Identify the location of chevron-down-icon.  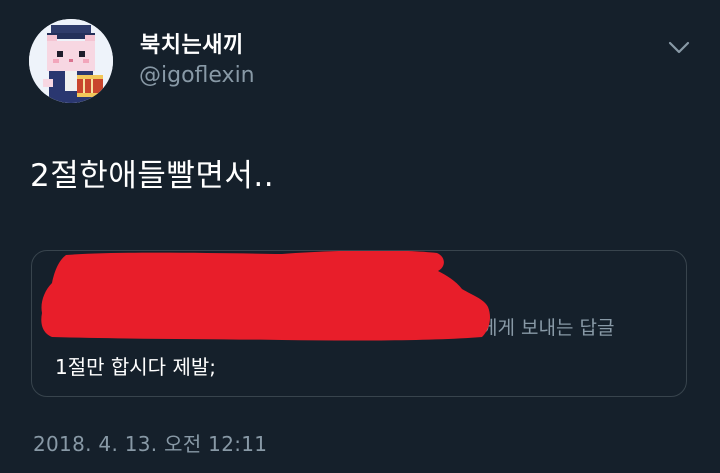
(679, 47).